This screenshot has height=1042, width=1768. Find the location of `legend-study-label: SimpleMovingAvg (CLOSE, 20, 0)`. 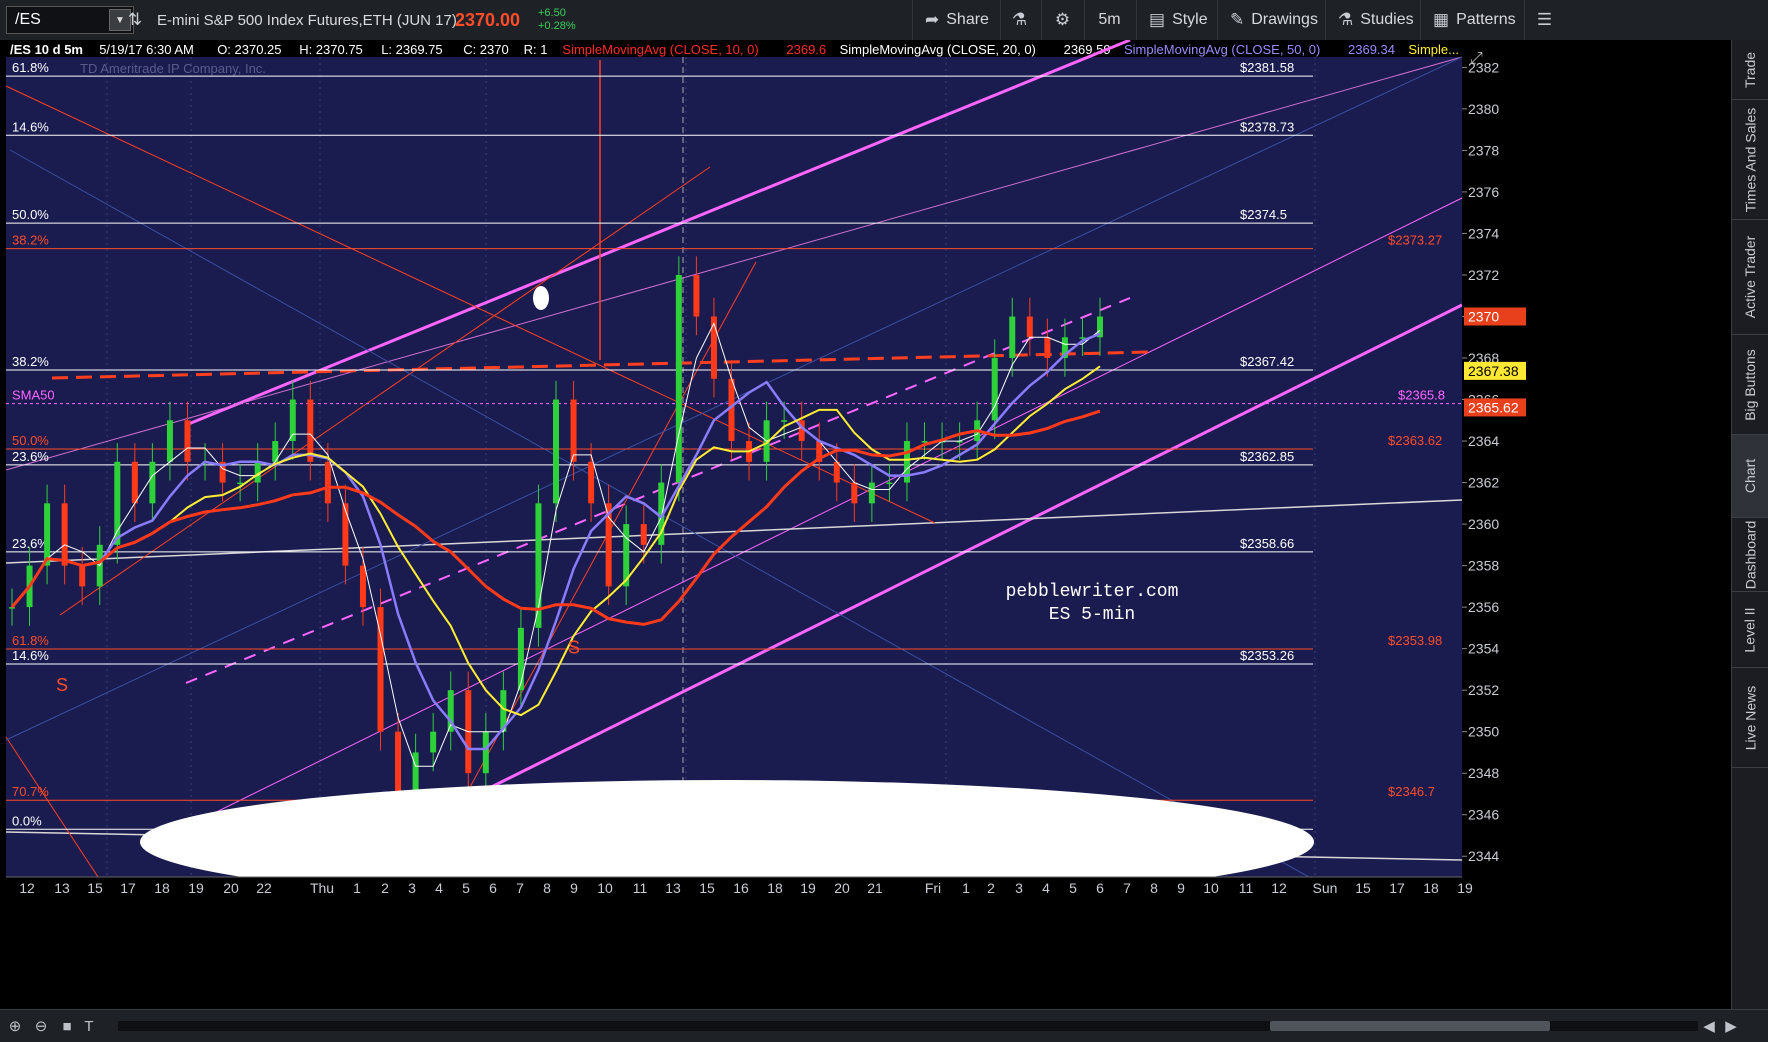

legend-study-label: SimpleMovingAvg (CLOSE, 20, 0) is located at coordinates (938, 49).